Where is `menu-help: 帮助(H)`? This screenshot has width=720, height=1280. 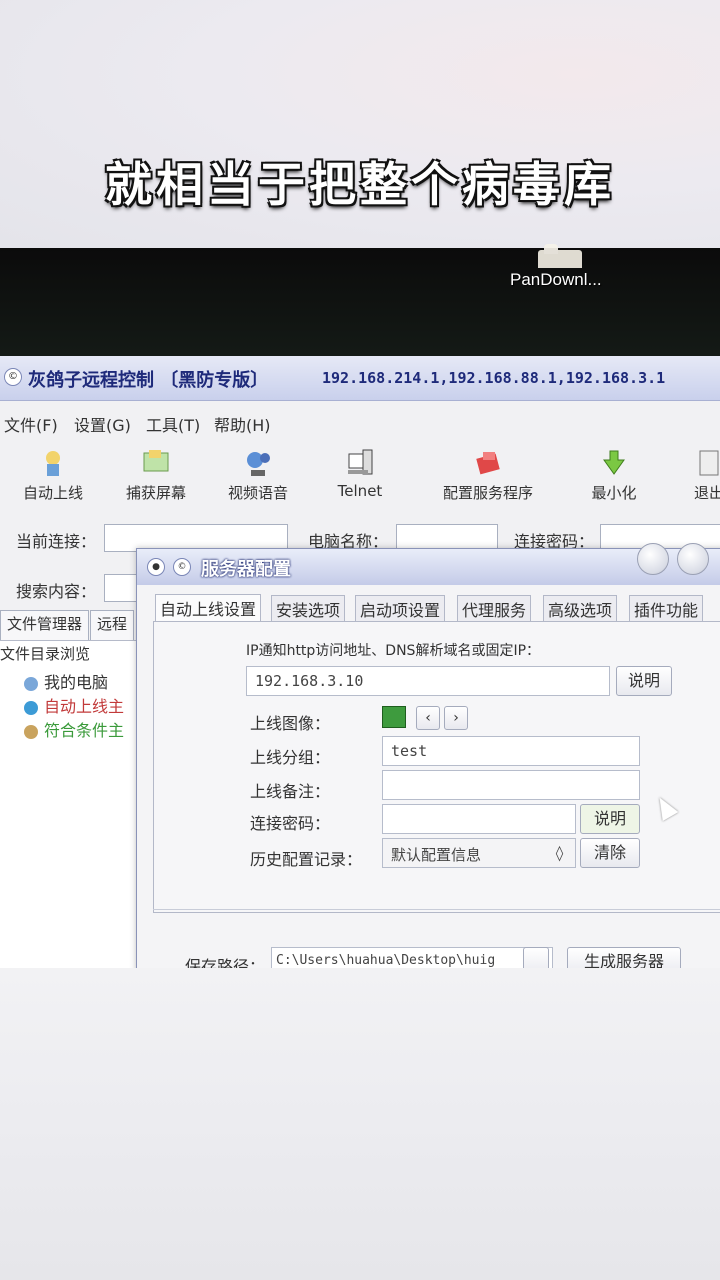 menu-help: 帮助(H) is located at coordinates (242, 424).